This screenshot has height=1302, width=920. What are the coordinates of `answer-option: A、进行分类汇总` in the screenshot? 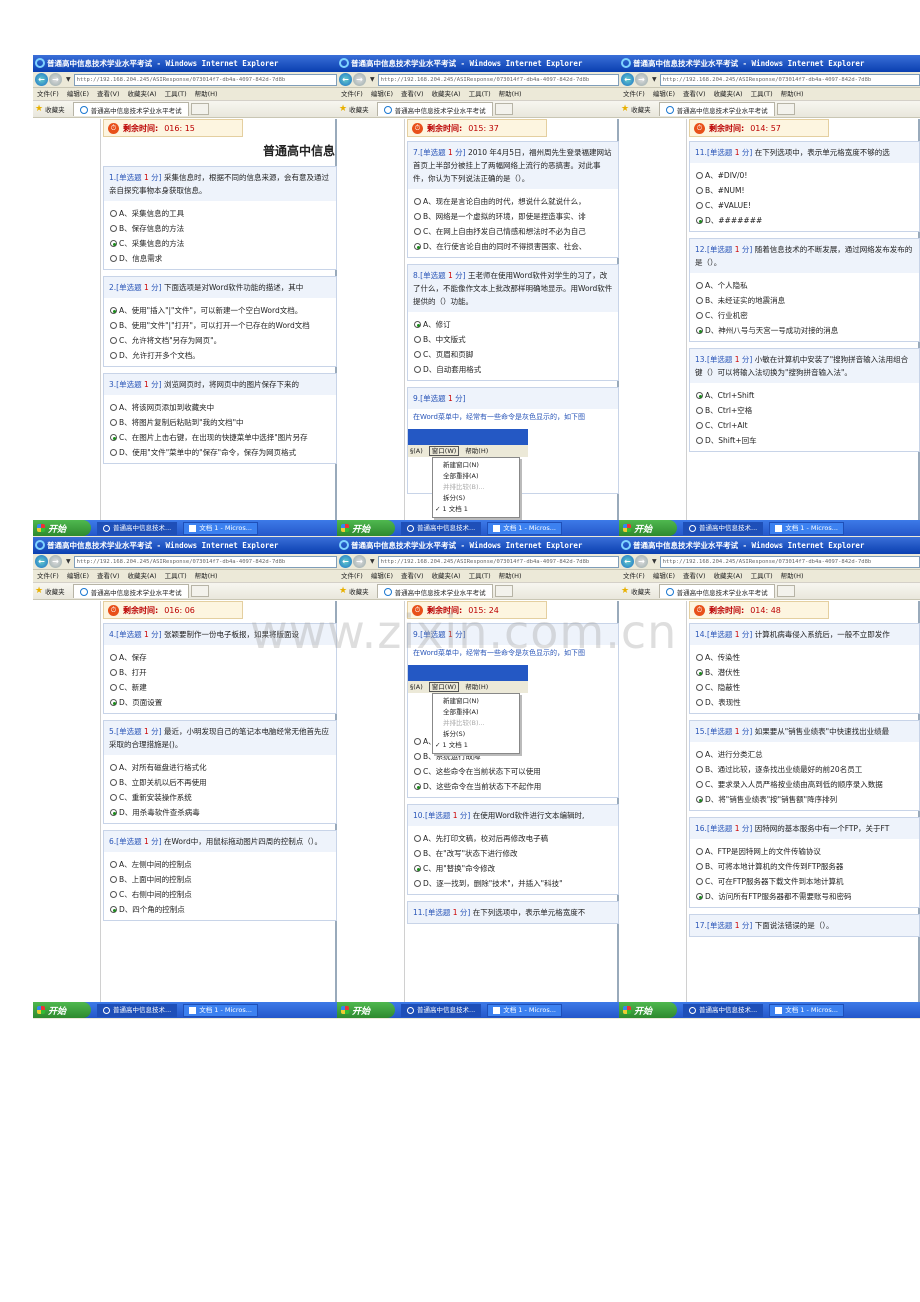 It's located at (804, 754).